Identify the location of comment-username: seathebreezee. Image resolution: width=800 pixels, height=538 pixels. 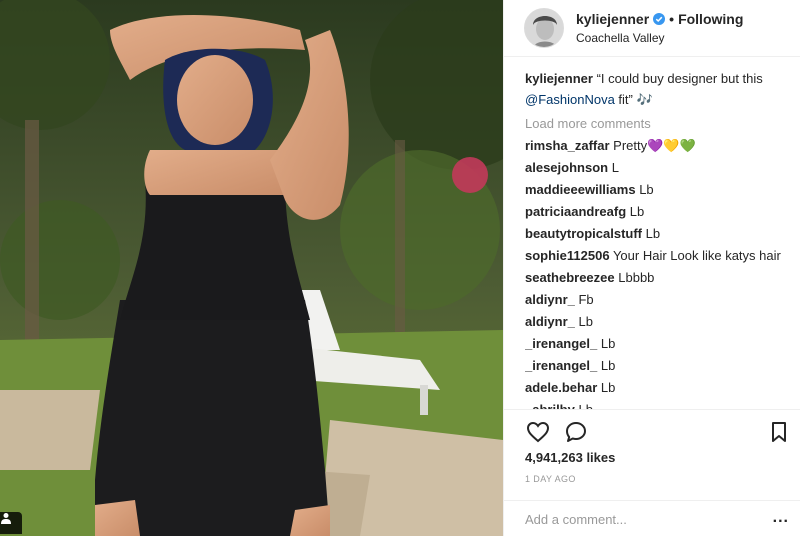
(570, 277).